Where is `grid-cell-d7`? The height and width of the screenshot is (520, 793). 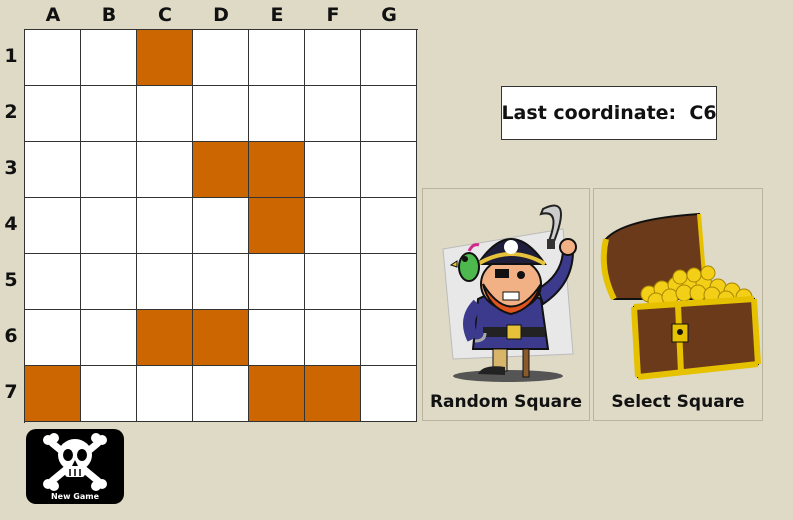 grid-cell-d7 is located at coordinates (221, 394).